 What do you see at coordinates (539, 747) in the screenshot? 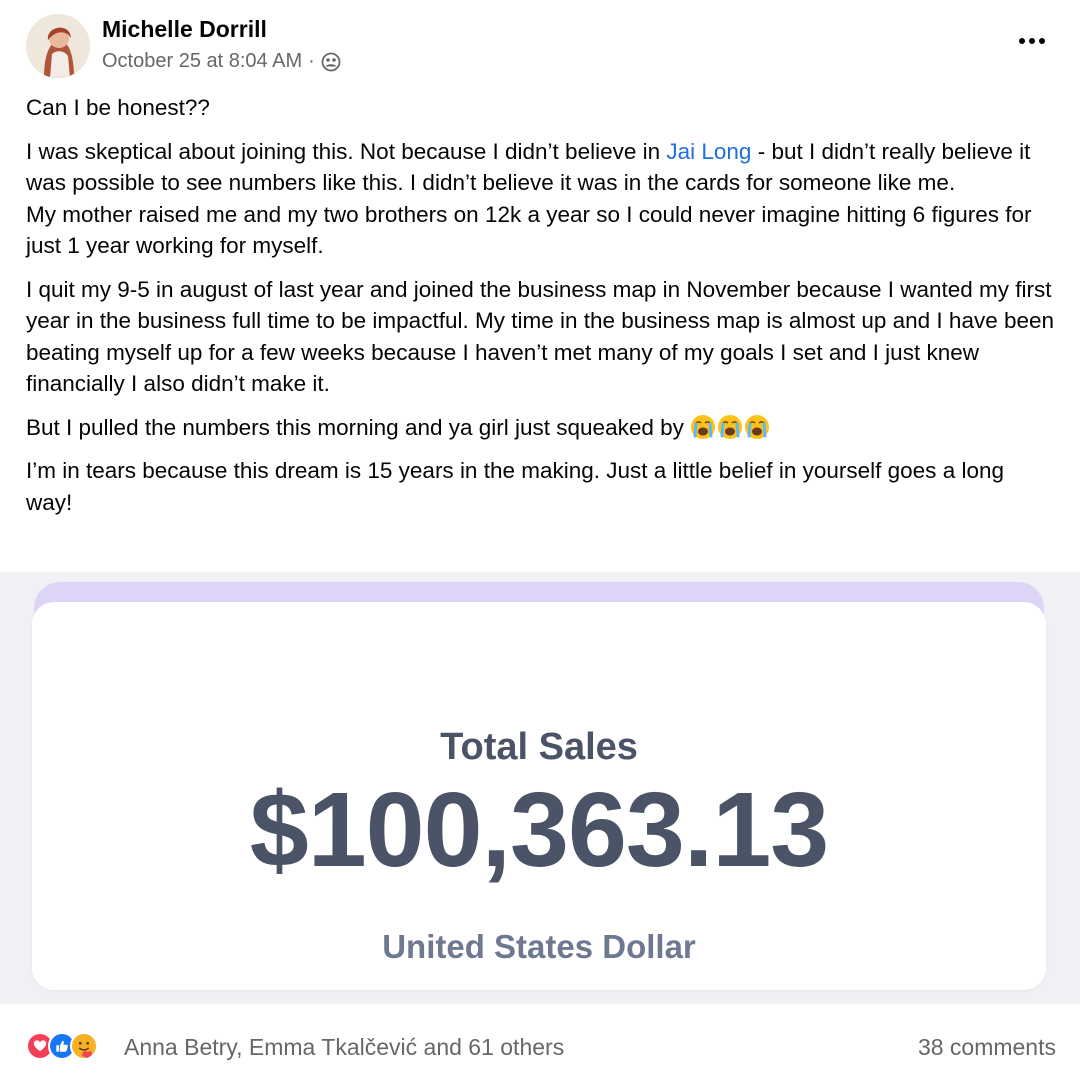
I see `card-title: Total Sales` at bounding box center [539, 747].